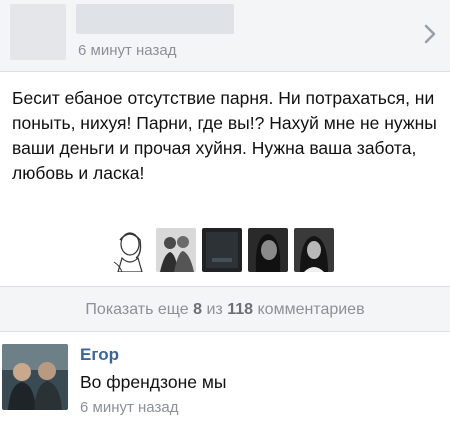 Image resolution: width=450 pixels, height=428 pixels. I want to click on gift-sketch-girl, so click(130, 250).